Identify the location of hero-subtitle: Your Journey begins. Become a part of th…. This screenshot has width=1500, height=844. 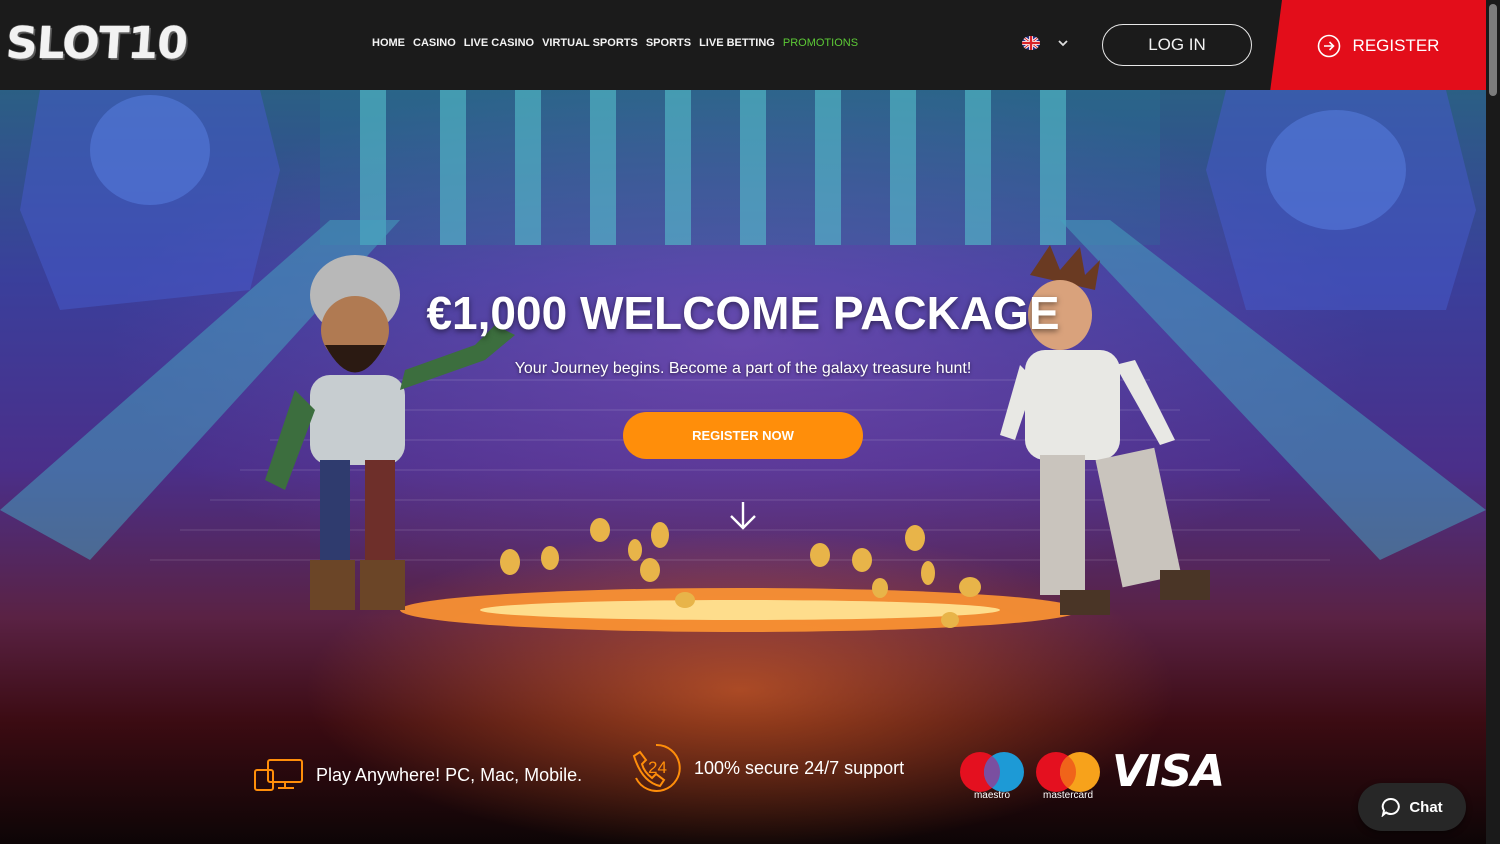
(743, 368).